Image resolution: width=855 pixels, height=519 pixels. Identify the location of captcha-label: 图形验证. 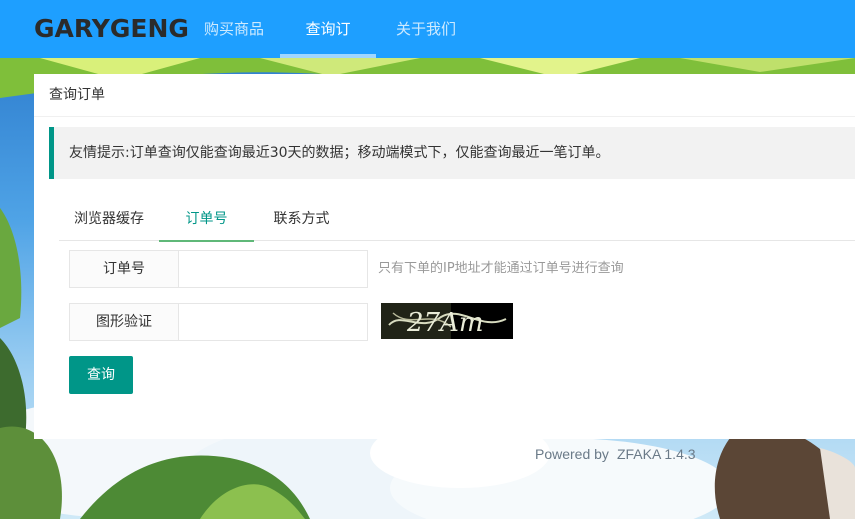
(124, 322).